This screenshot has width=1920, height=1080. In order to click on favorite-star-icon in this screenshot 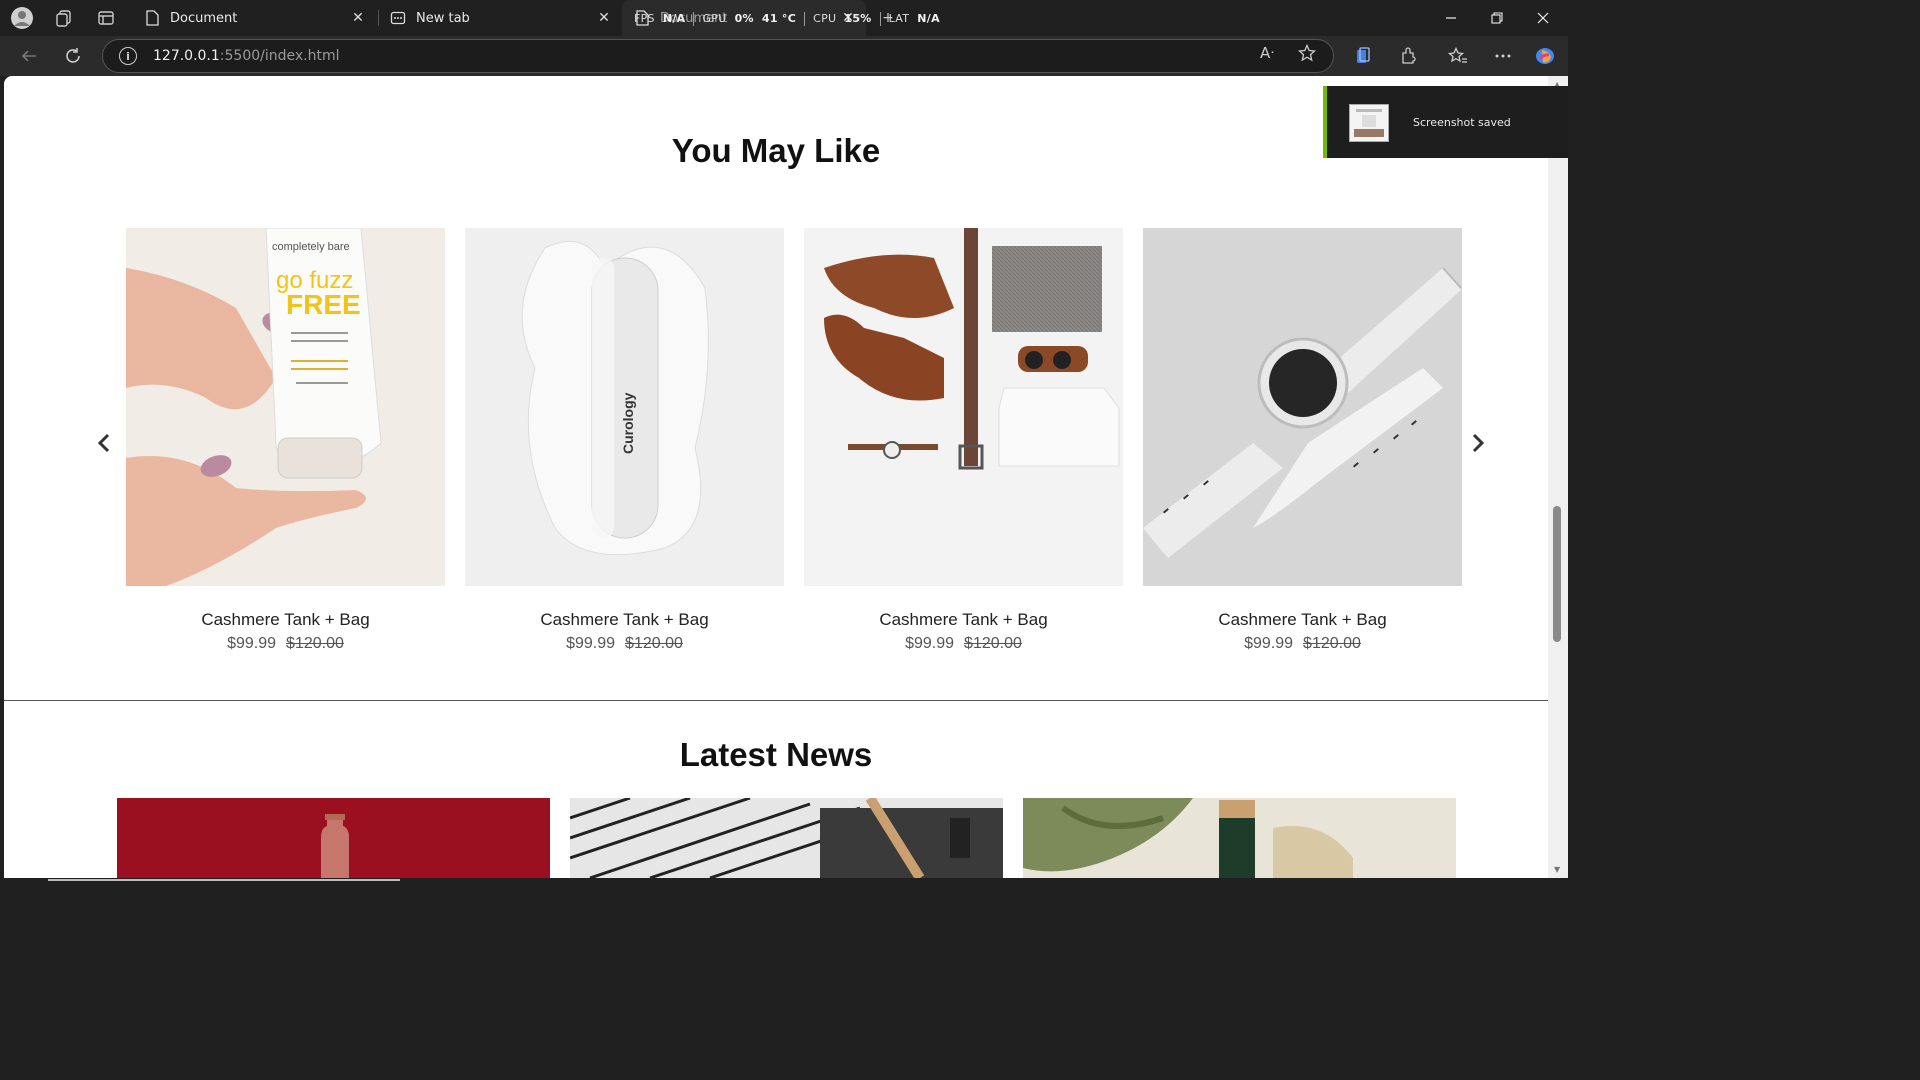, I will do `click(1307, 54)`.